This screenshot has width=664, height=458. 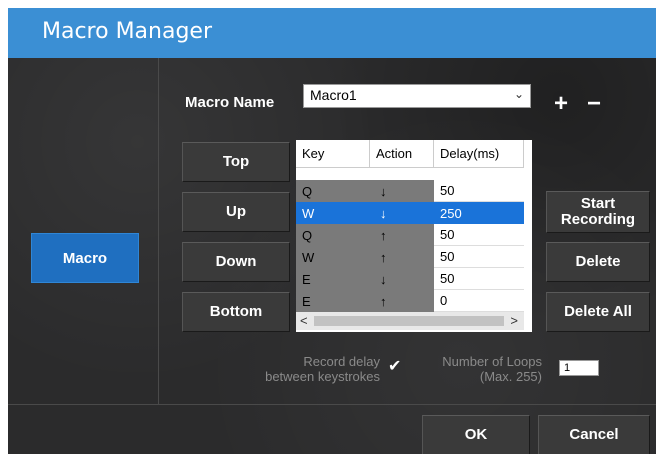 I want to click on delete-all-button: Delete All, so click(x=598, y=312).